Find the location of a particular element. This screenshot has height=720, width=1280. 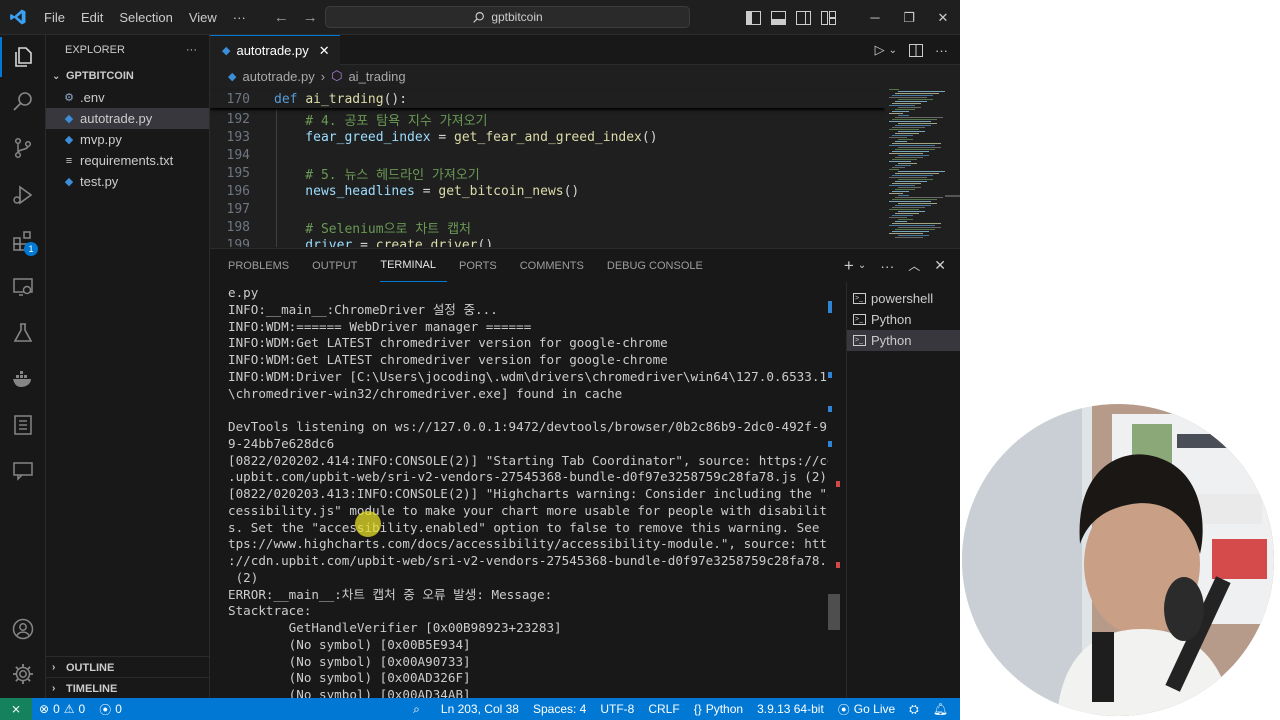

indentation: Spaces: 4 is located at coordinates (559, 709).